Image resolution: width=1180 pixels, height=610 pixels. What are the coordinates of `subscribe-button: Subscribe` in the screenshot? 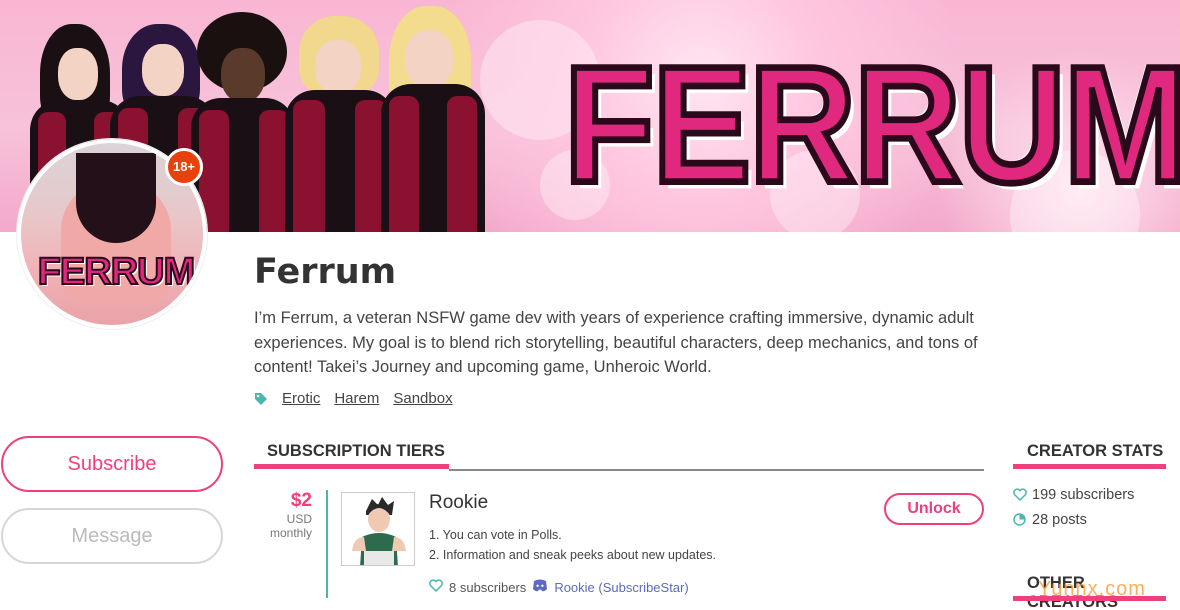 It's located at (112, 464).